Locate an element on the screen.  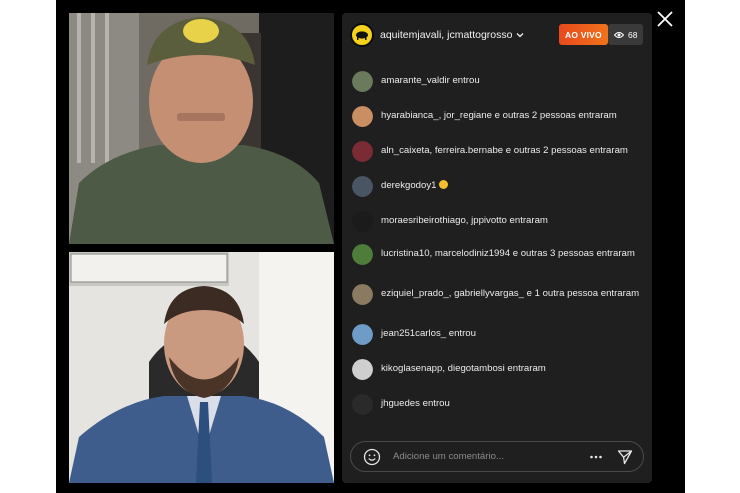
host-avatar is located at coordinates (362, 35).